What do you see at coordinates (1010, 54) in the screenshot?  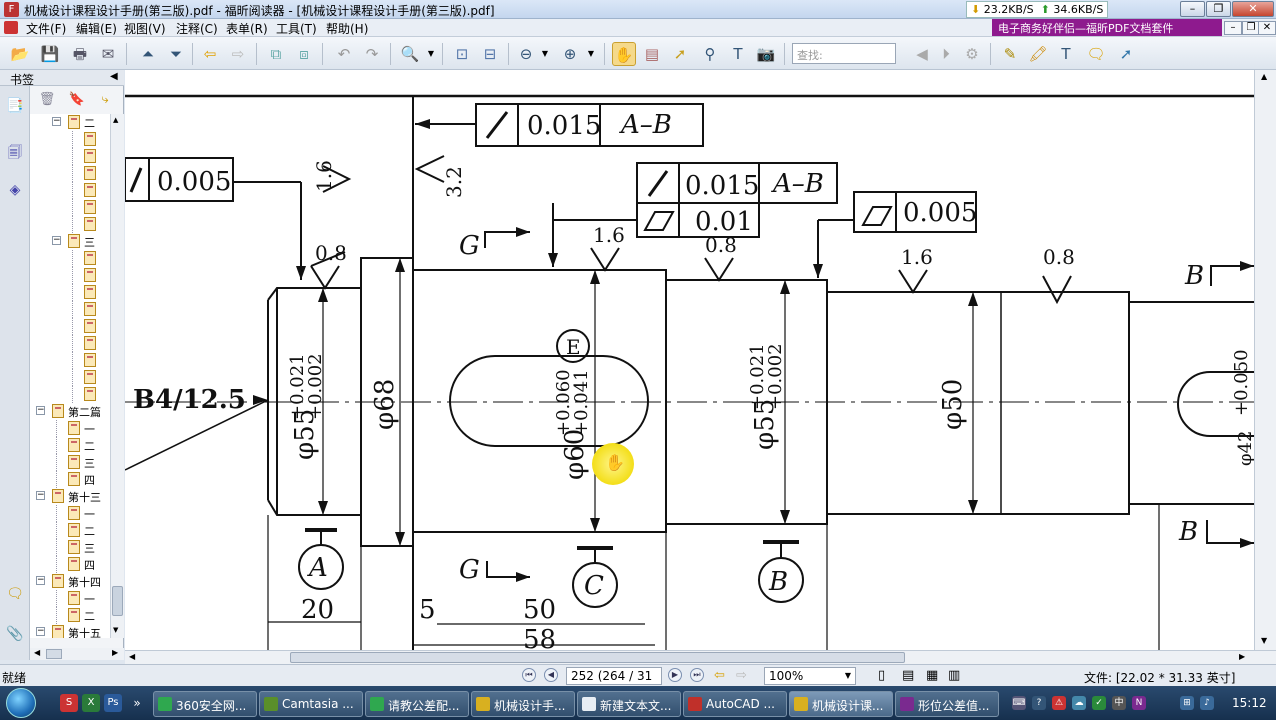 I see `typewriter-icon: ✎` at bounding box center [1010, 54].